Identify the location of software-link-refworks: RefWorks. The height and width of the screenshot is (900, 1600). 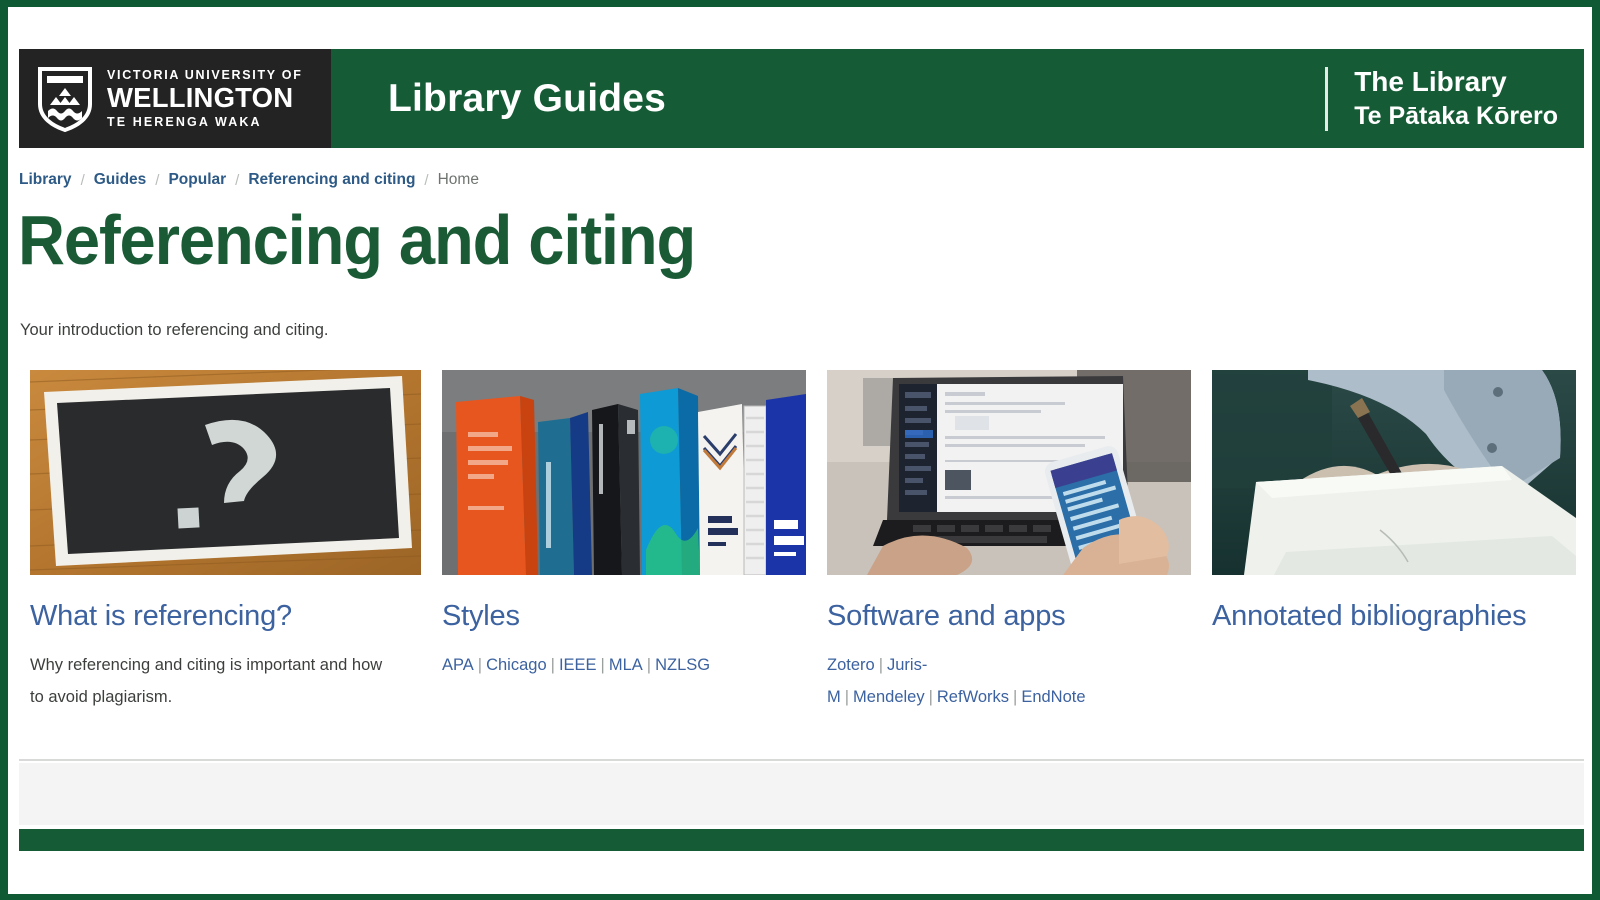
(973, 697).